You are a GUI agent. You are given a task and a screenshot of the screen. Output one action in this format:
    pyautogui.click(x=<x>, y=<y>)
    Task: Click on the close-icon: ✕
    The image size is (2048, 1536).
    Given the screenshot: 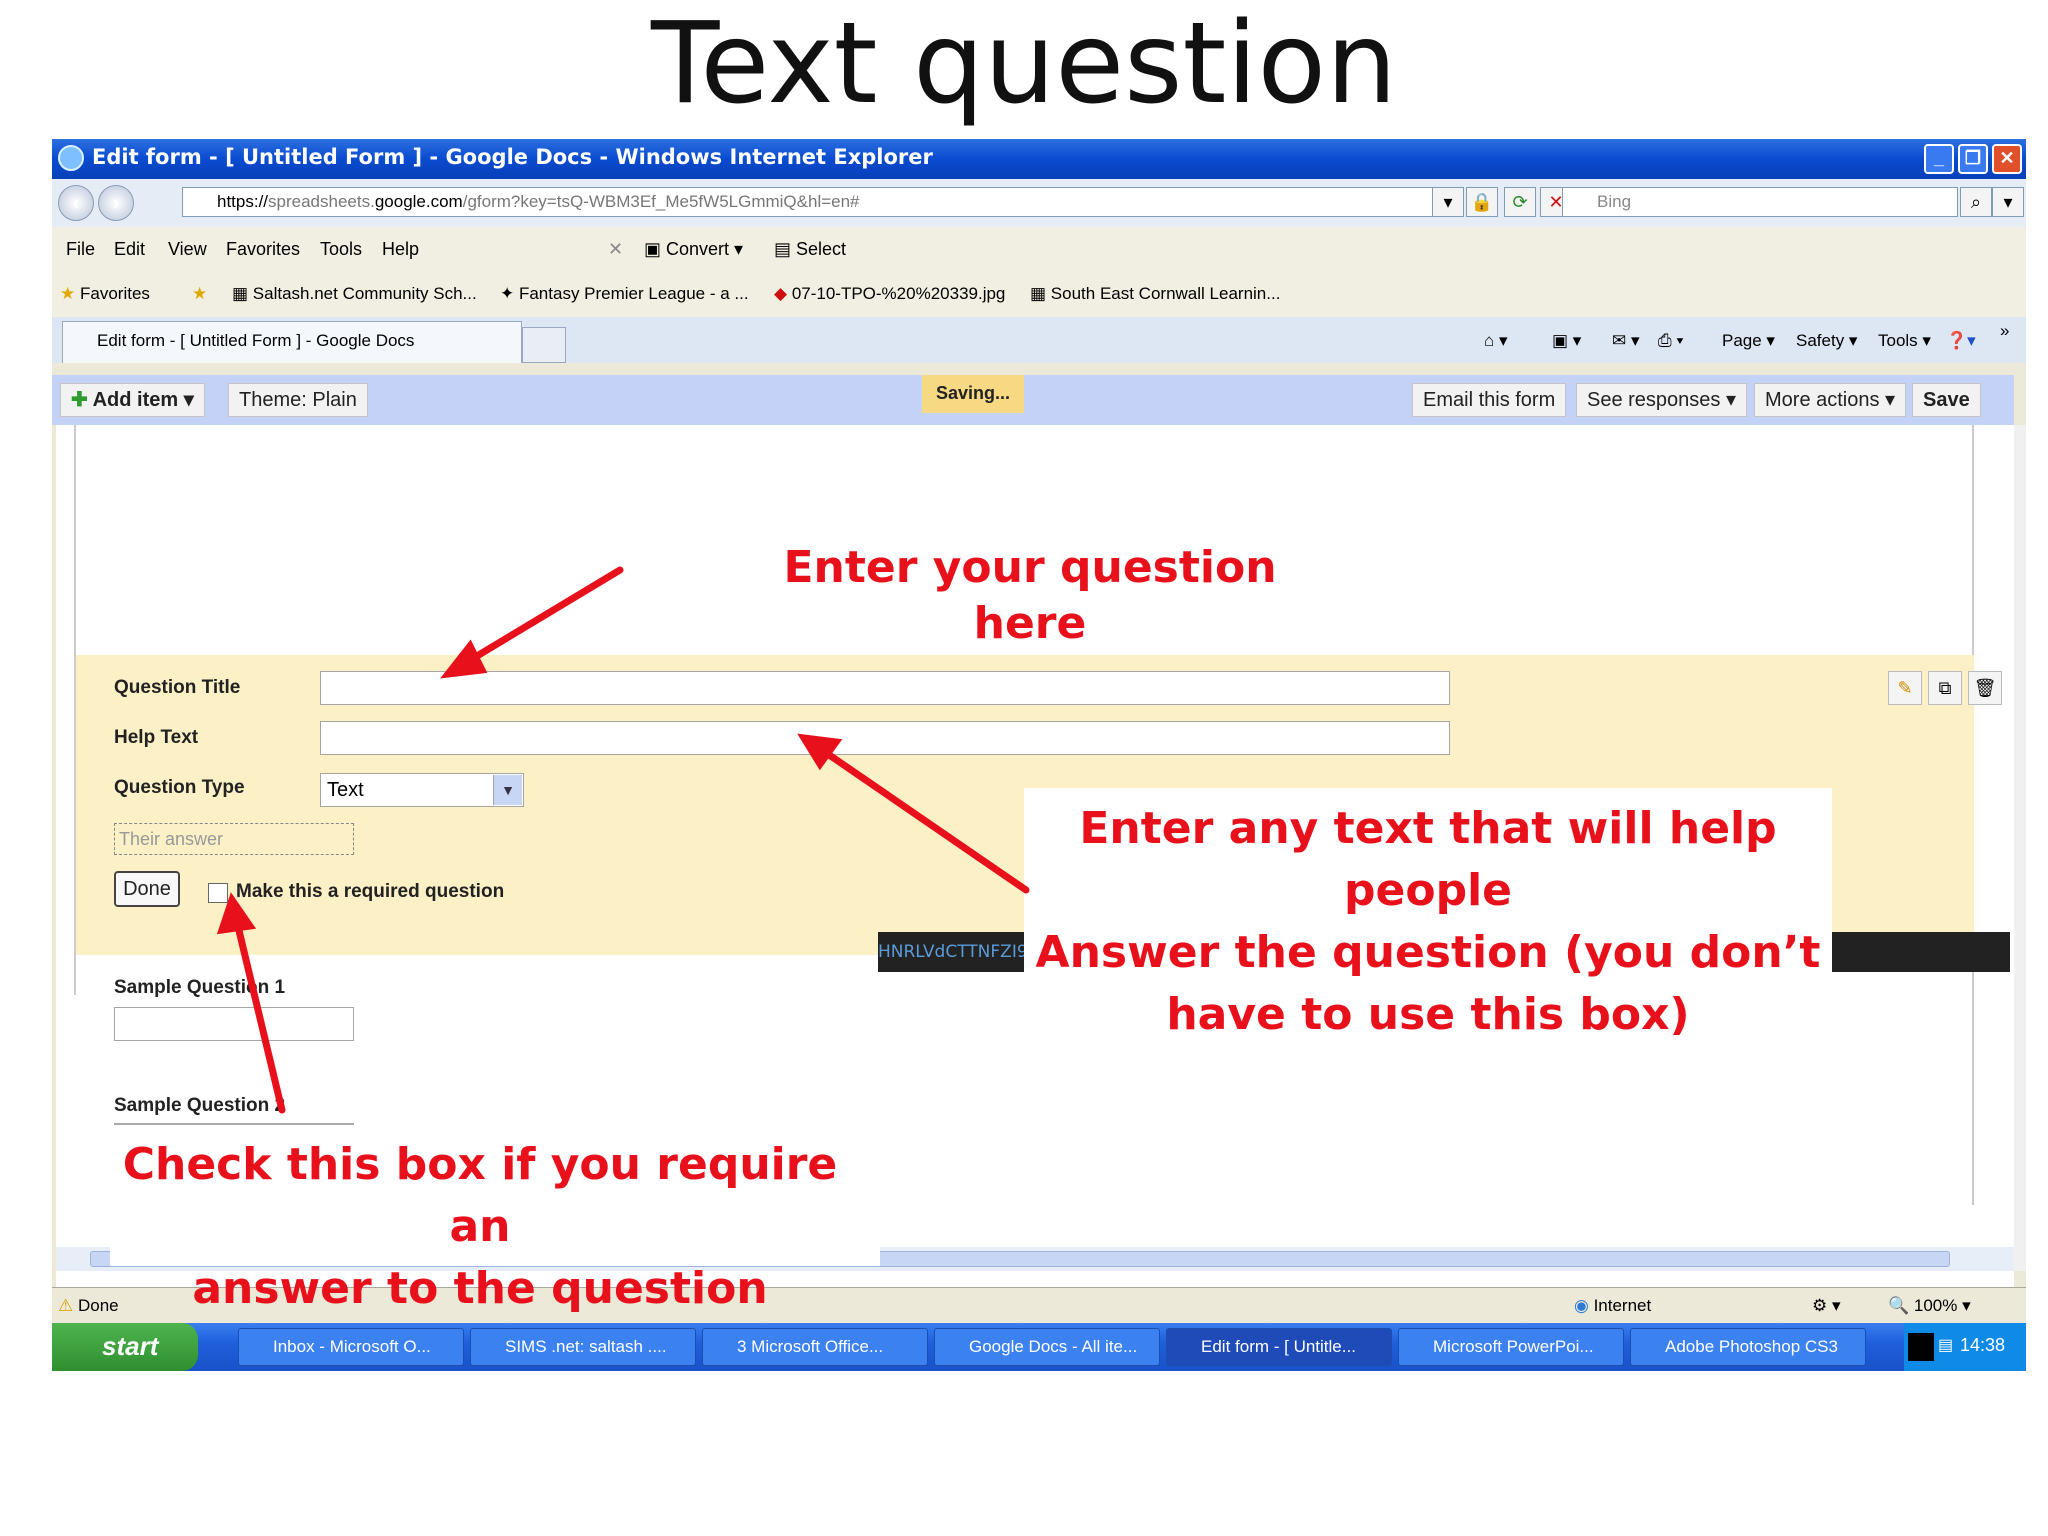 What is the action you would take?
    pyautogui.click(x=2007, y=159)
    